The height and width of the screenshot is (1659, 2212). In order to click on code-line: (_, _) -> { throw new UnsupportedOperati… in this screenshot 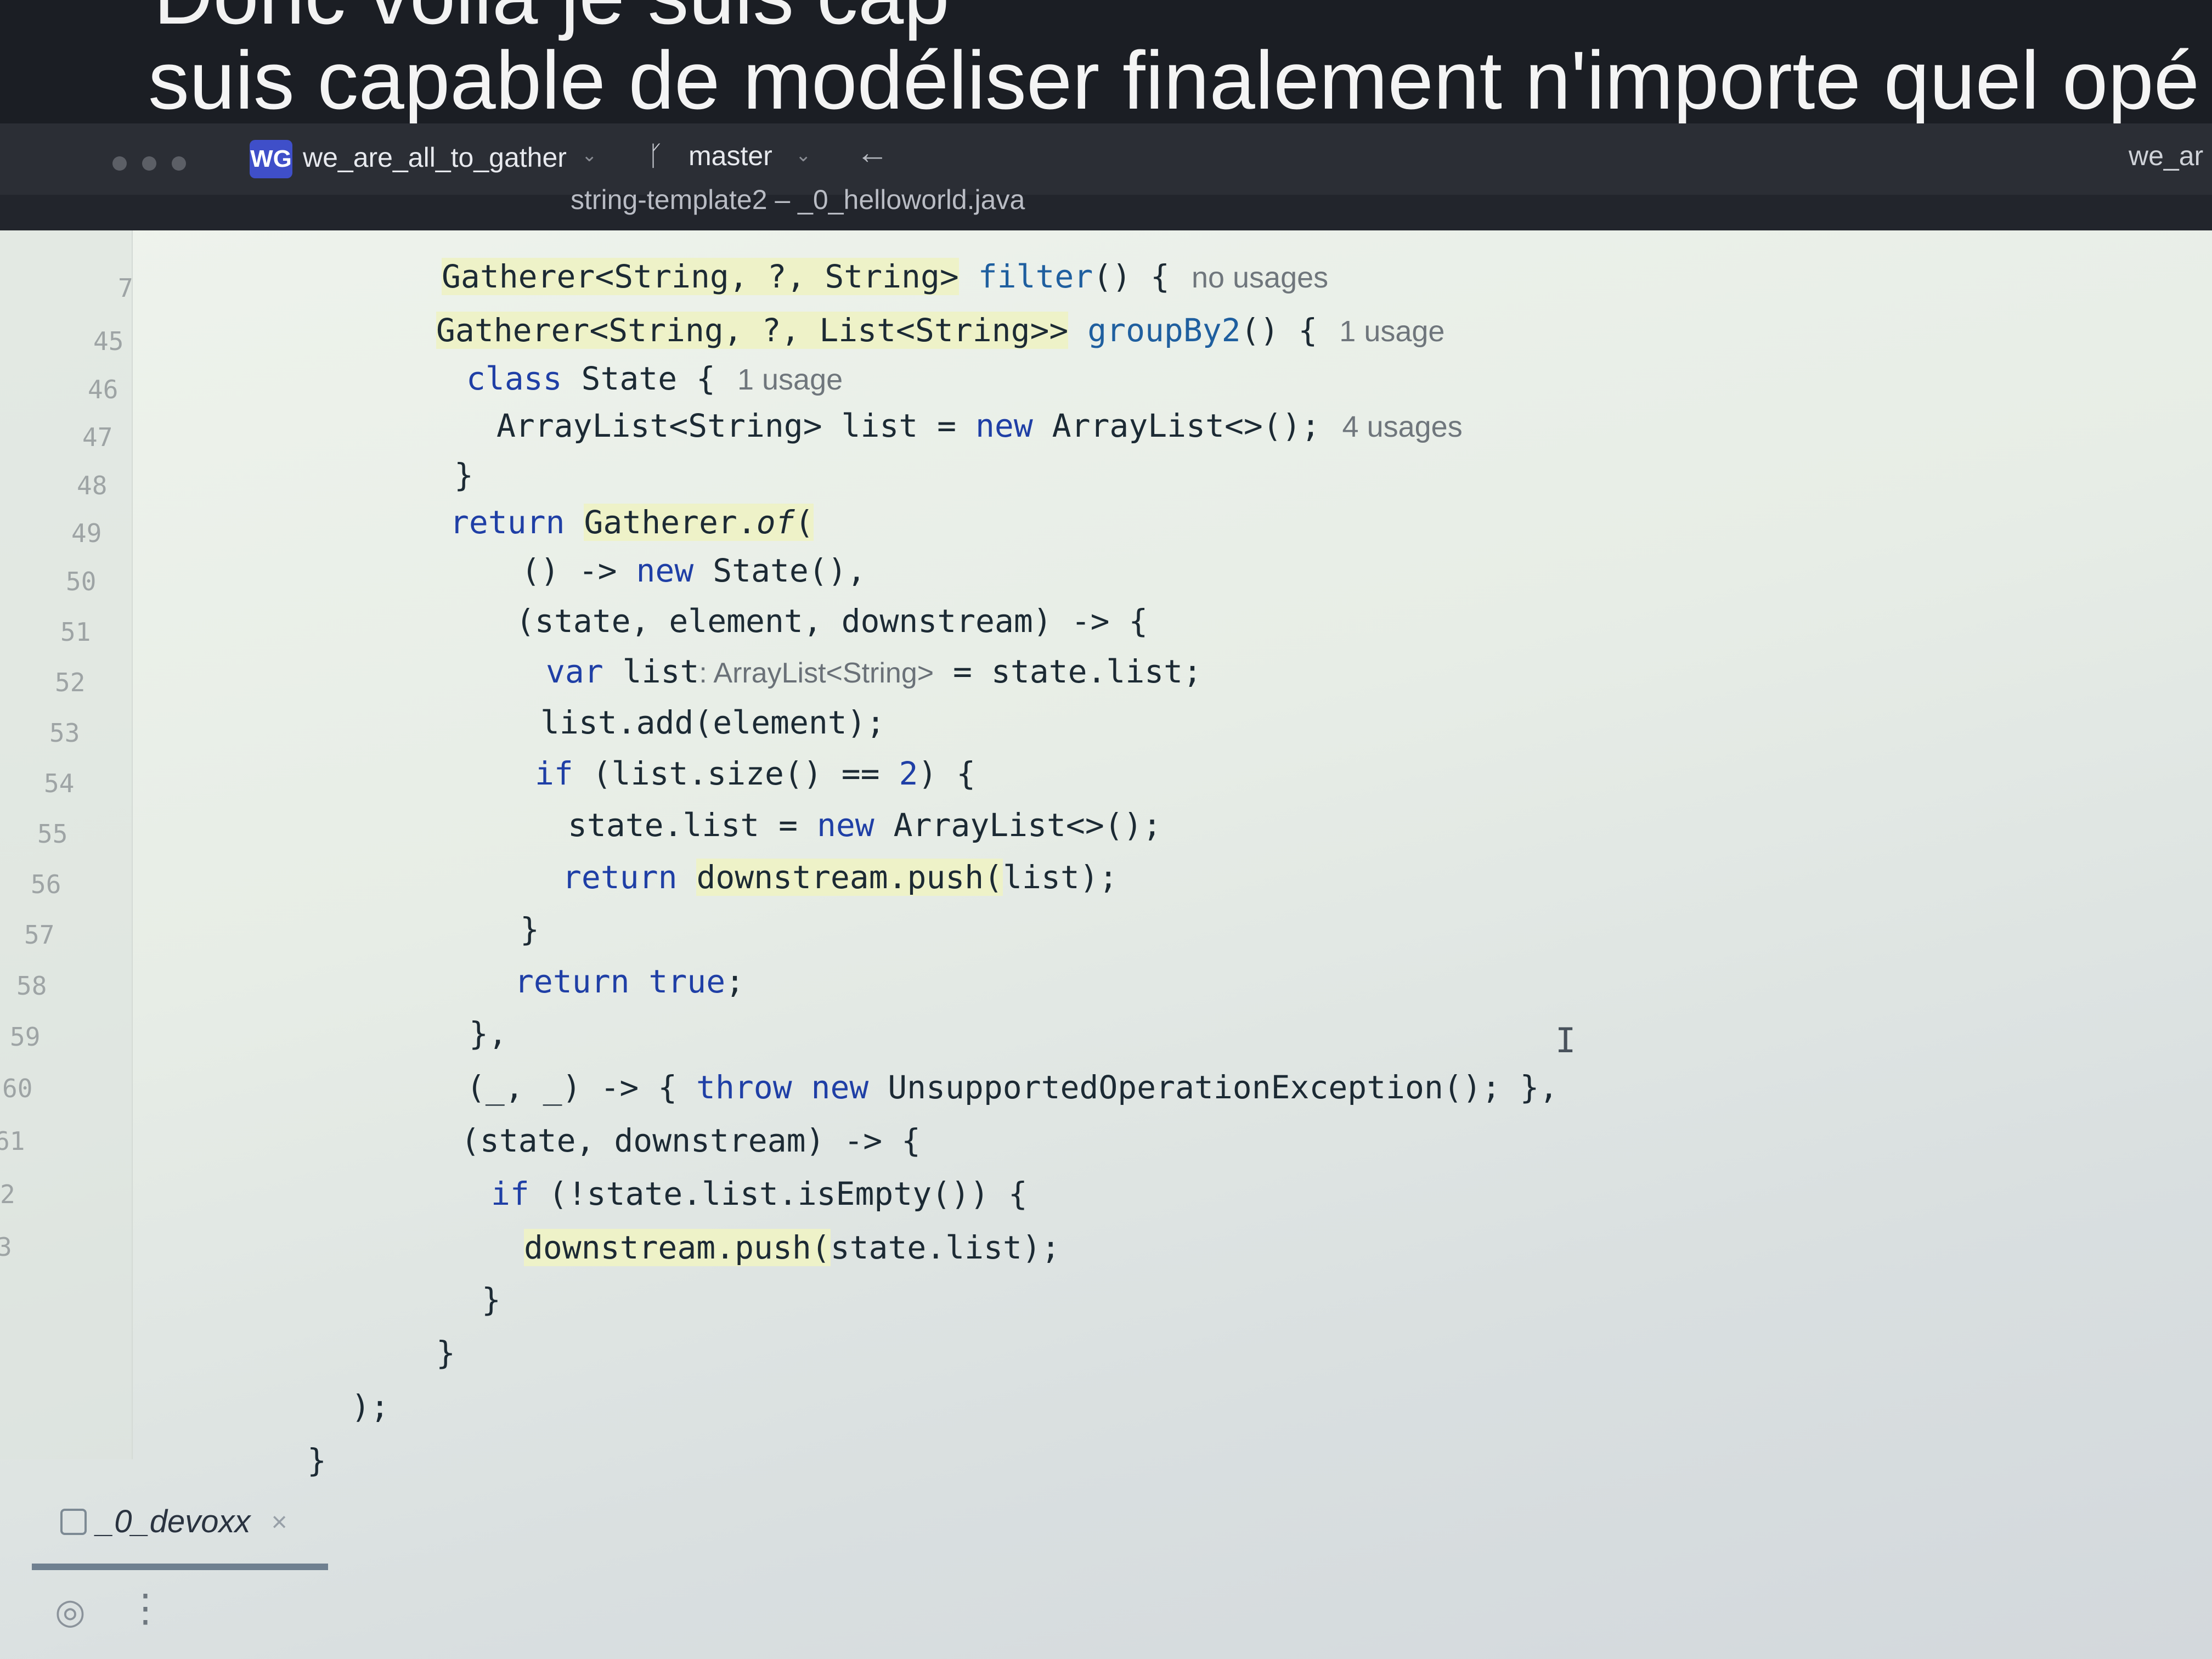, I will do `click(1012, 1087)`.